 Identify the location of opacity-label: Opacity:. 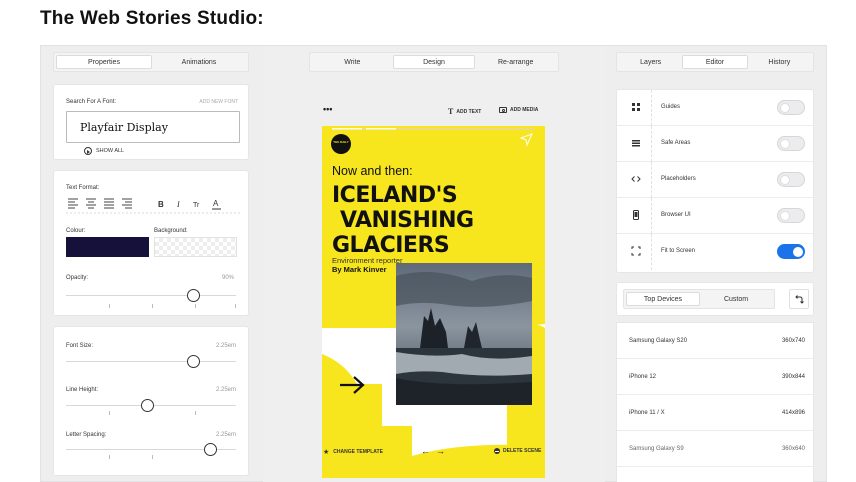
(77, 278).